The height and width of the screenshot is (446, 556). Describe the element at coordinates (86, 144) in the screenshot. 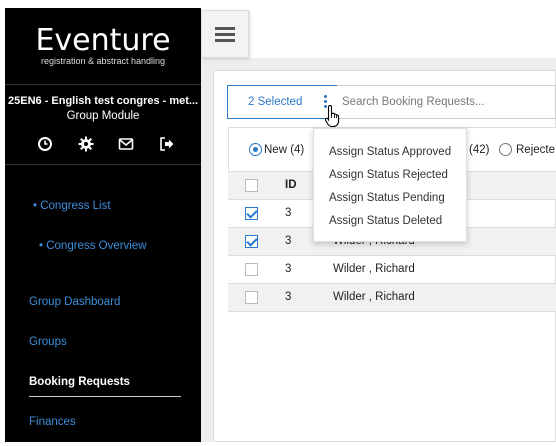

I see `gear-icon` at that location.